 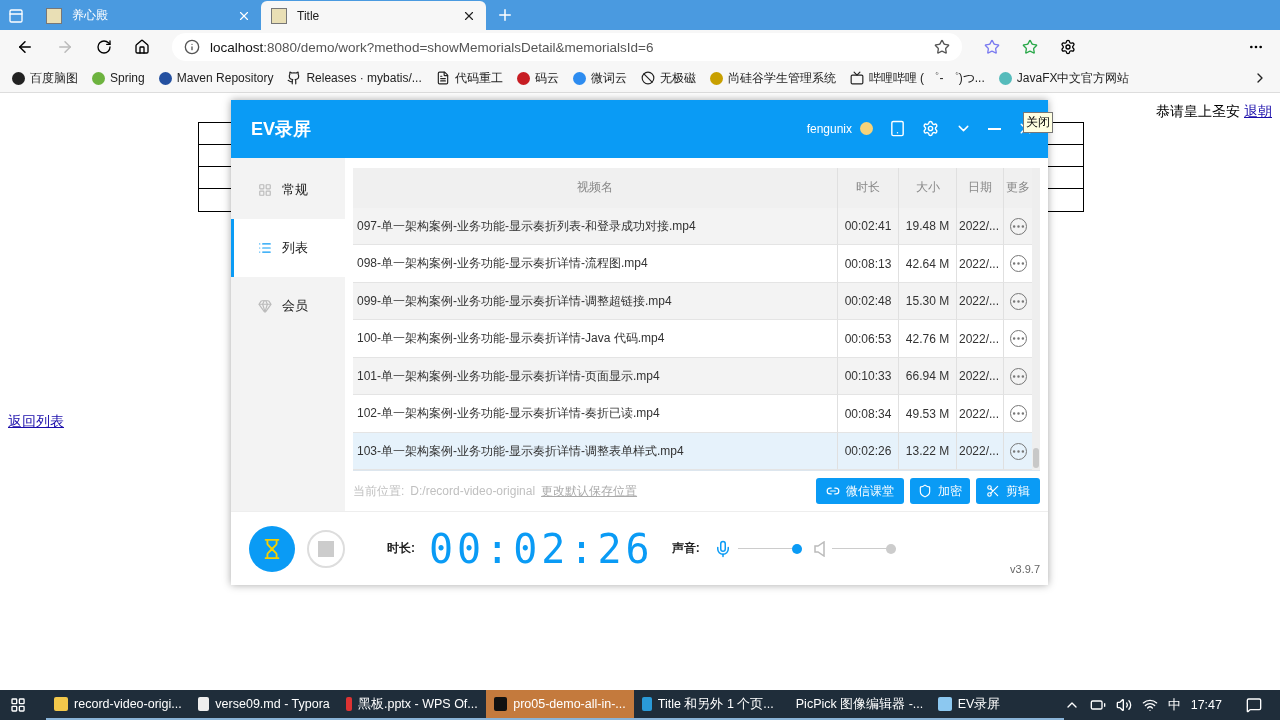 I want to click on user-name: fengunix, so click(x=829, y=128).